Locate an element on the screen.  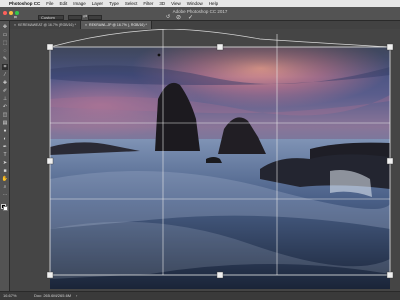
crop-height-input is located at coordinates (95, 17).